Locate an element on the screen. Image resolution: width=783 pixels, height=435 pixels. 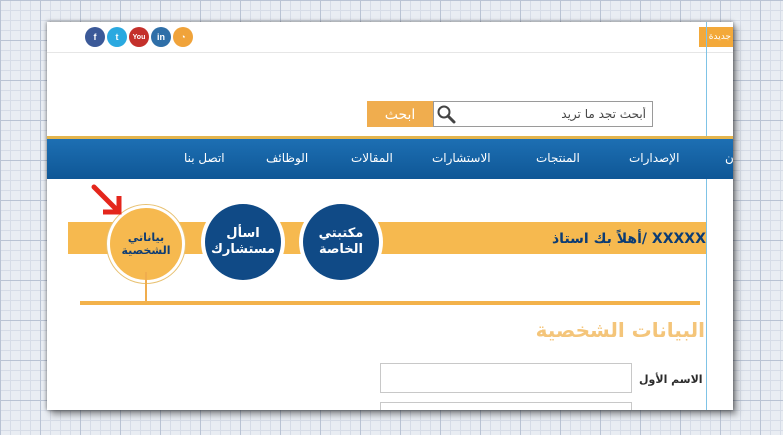
rss-icon: ◔ is located at coordinates (183, 37).